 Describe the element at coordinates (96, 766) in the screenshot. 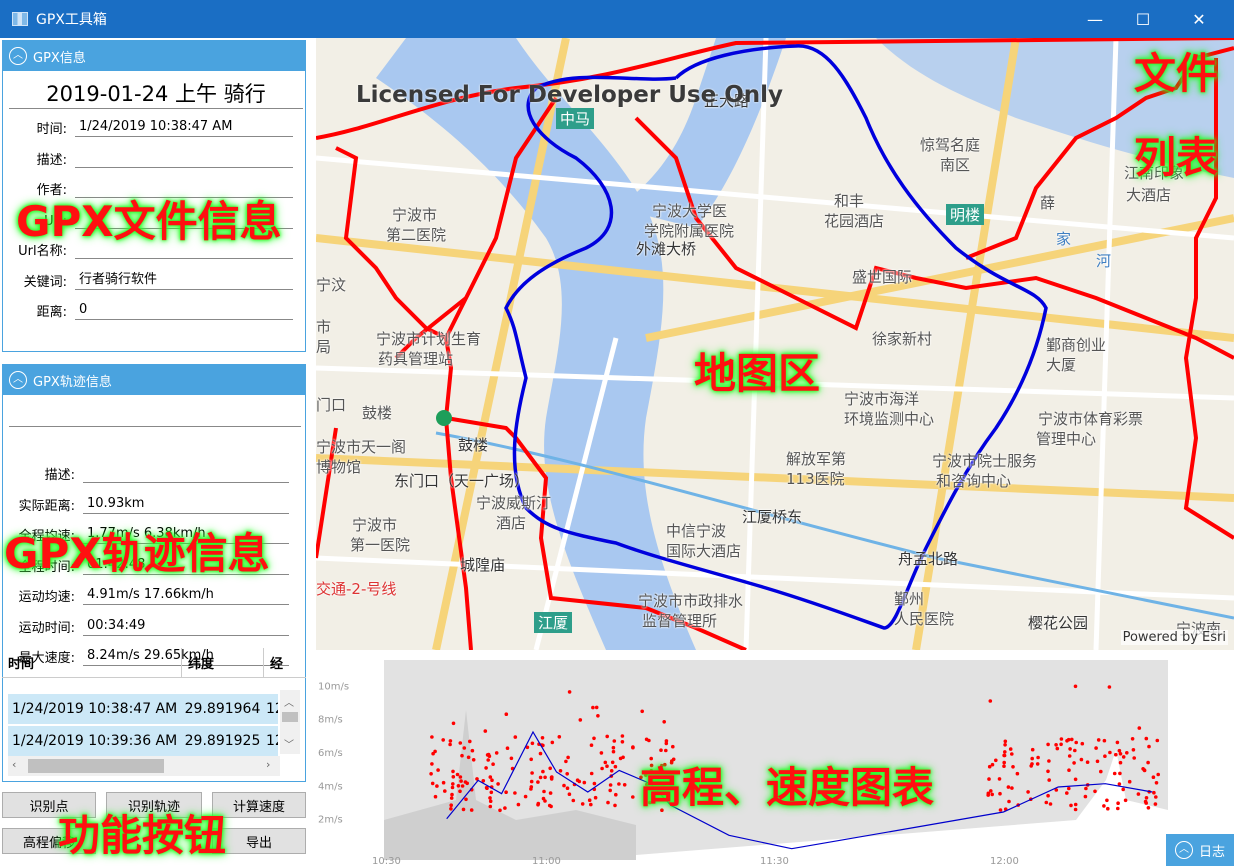

I see `horizontal-scroll-thumb` at that location.